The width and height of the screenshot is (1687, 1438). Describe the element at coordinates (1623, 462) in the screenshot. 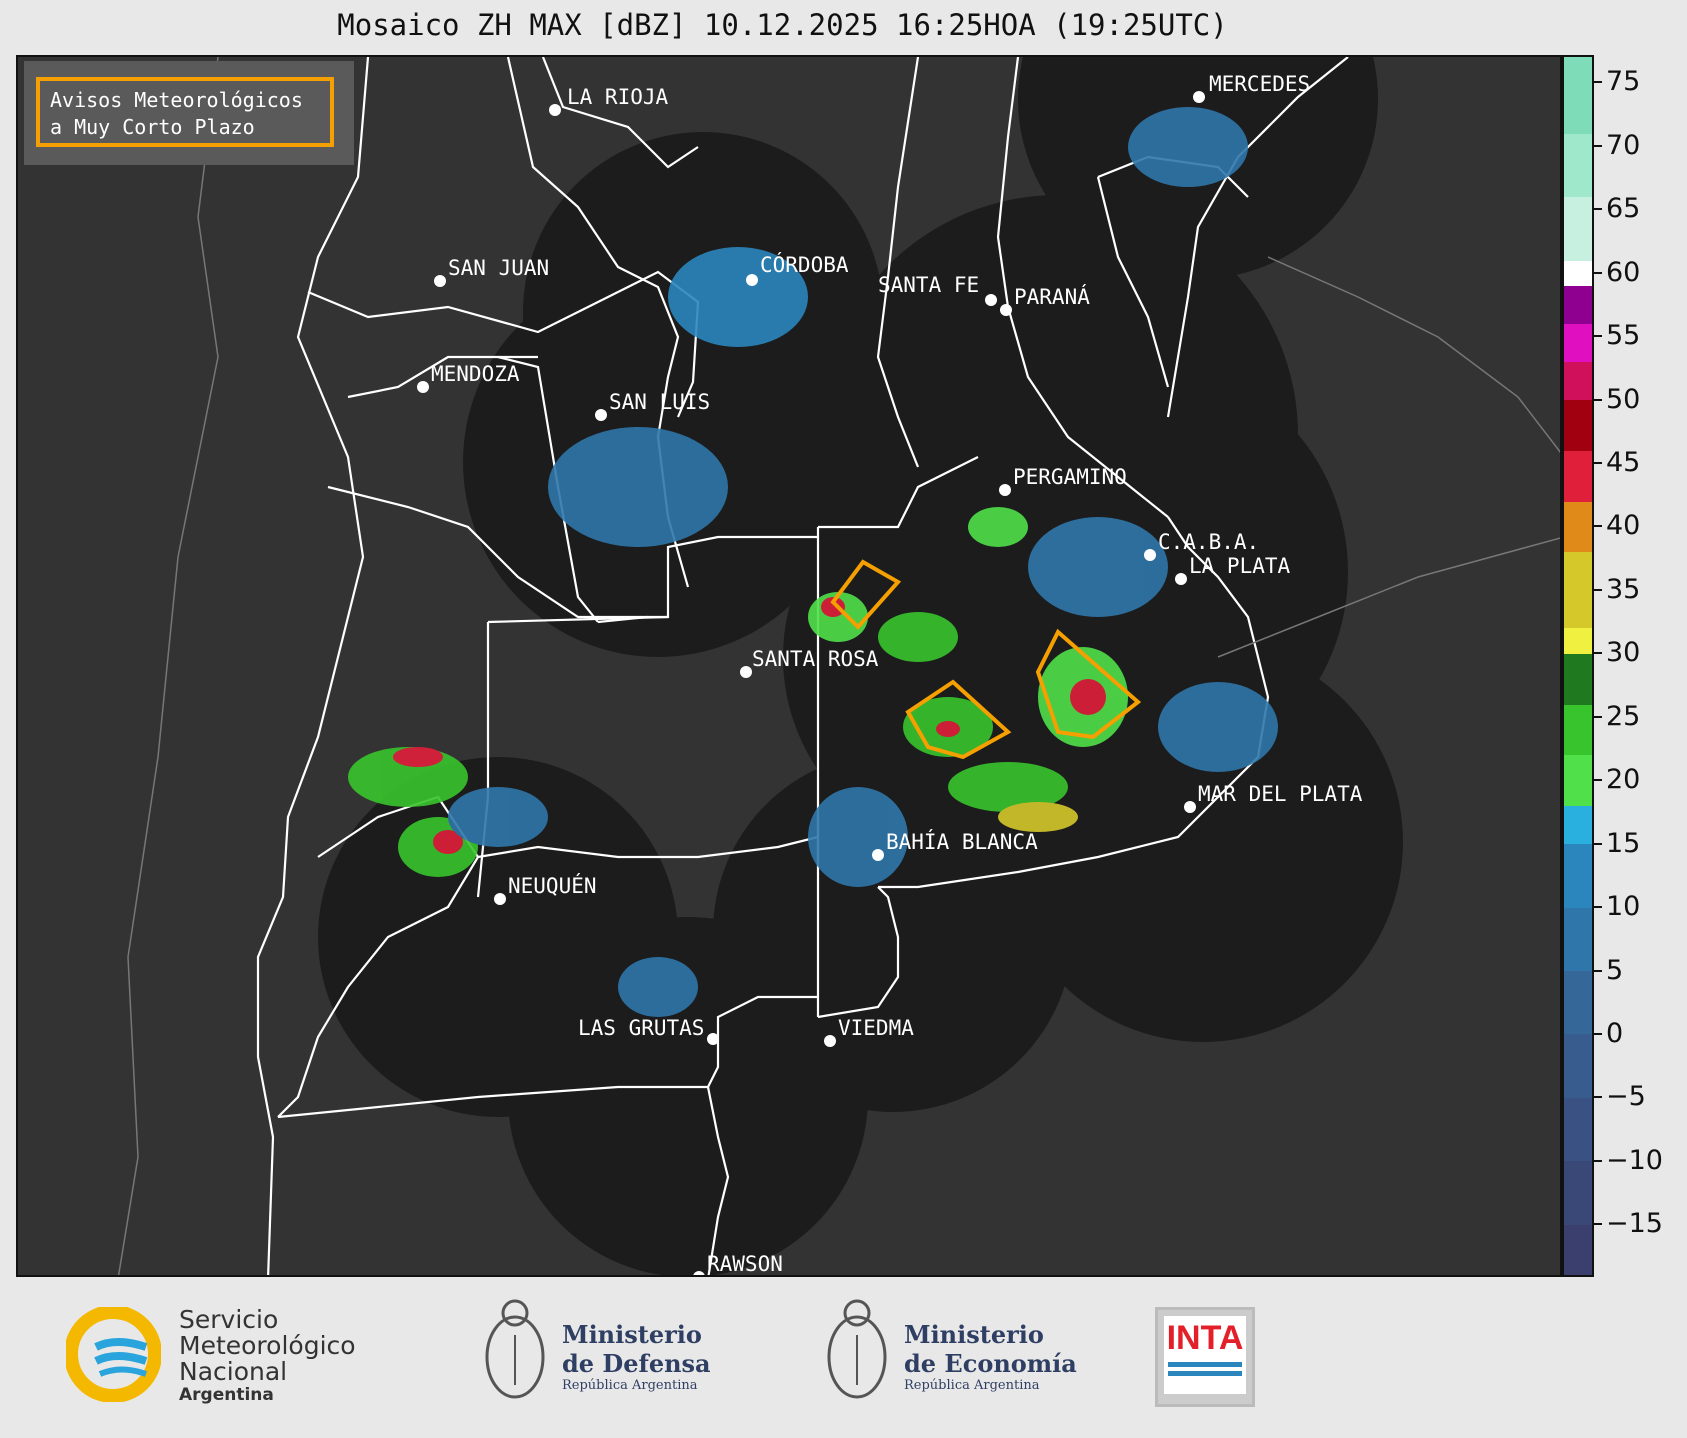

I see `colorbar-tick-label: 45` at that location.